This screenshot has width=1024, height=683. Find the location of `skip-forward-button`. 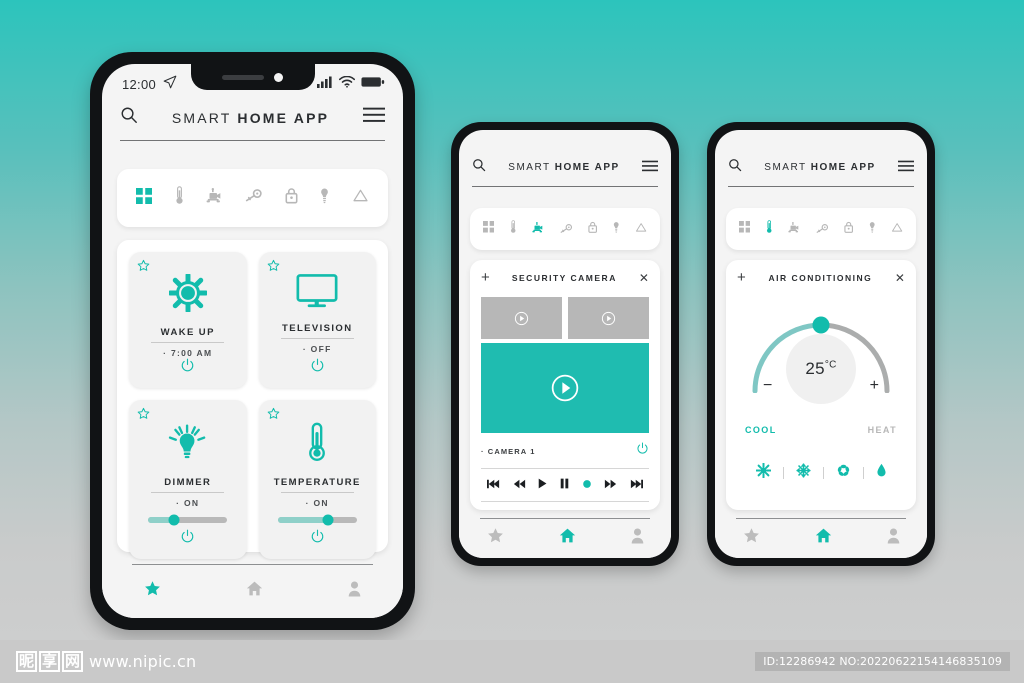

skip-forward-button is located at coordinates (636, 485).